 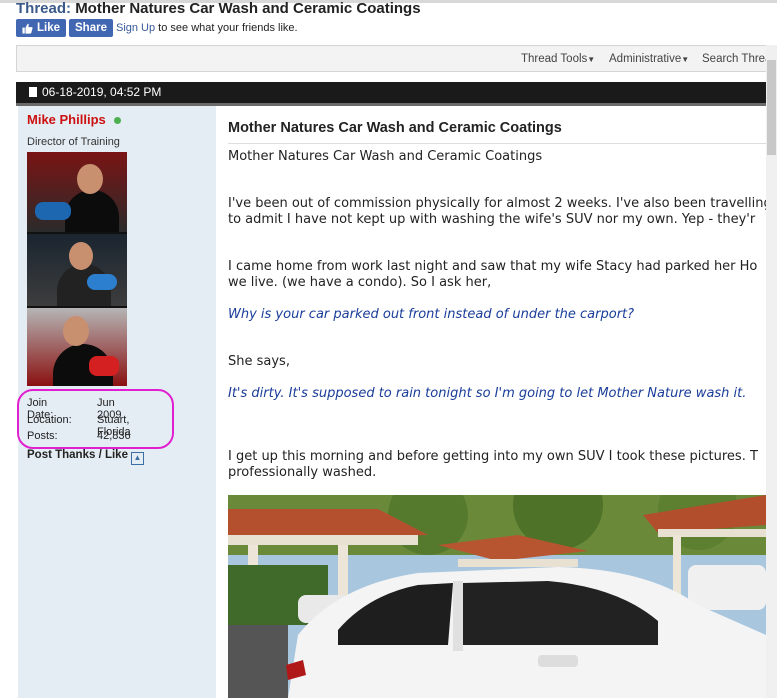 What do you see at coordinates (117, 120) in the screenshot?
I see `online-status-icon` at bounding box center [117, 120].